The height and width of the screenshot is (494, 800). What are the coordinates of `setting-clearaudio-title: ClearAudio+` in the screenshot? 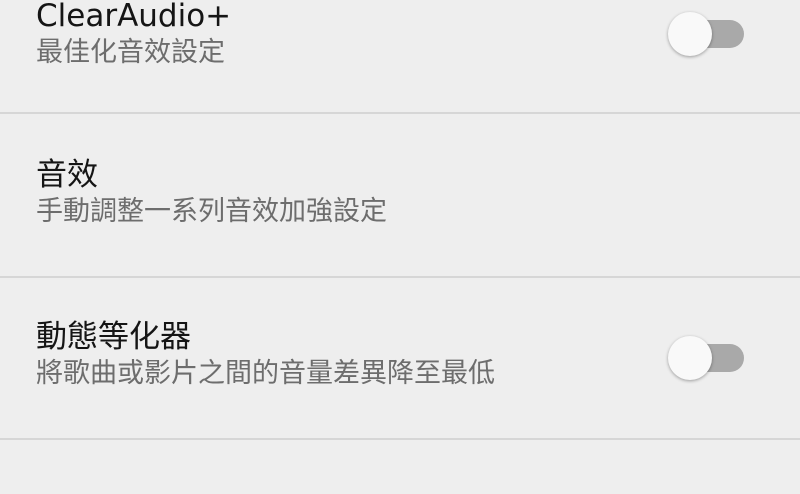 It's located at (134, 17).